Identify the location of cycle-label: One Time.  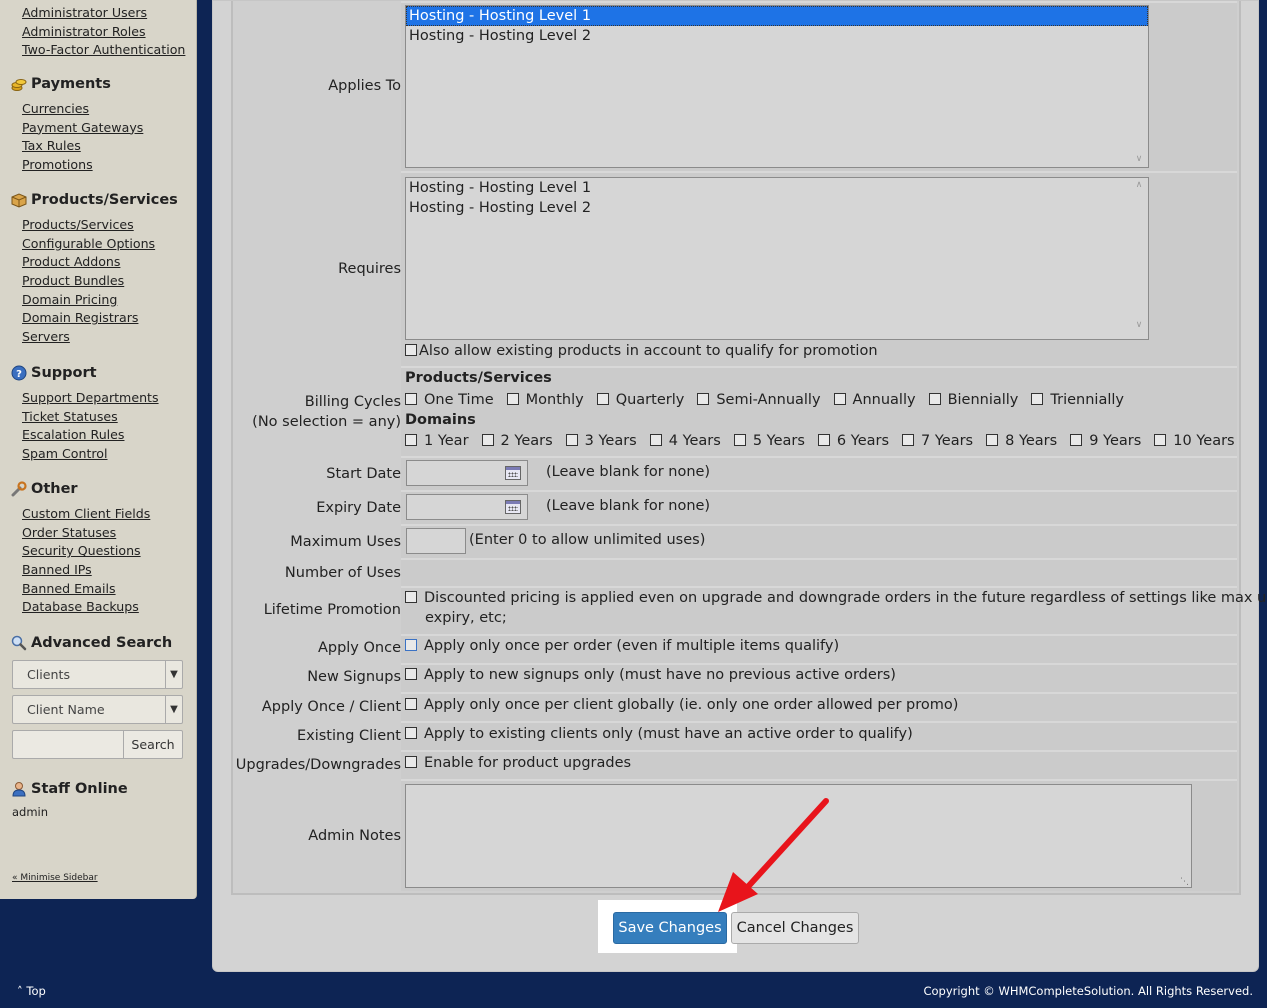
(459, 400).